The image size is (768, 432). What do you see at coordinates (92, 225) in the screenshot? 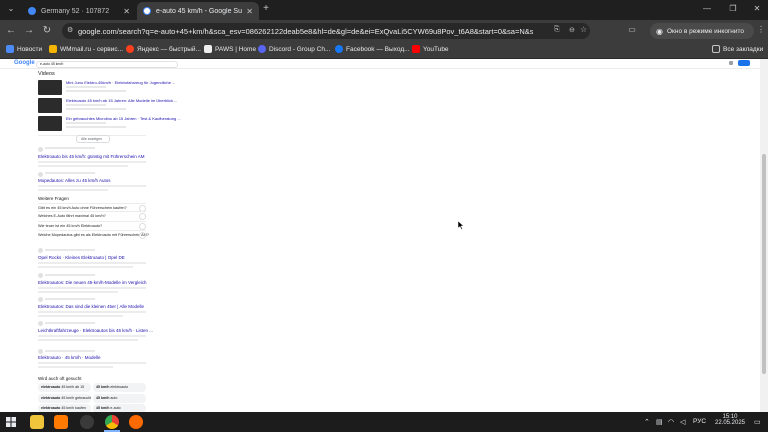
I see `paa-question: Wie teuer ist ein 45 km/h Elektroauto?` at bounding box center [92, 225].